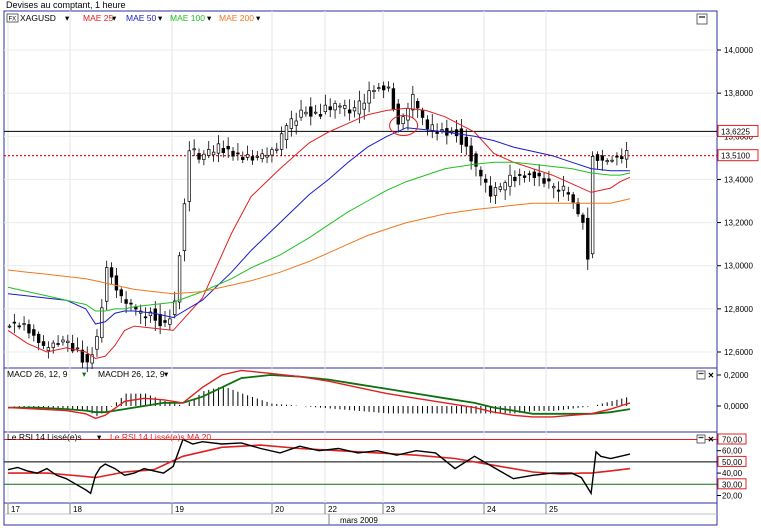 The image size is (761, 528). I want to click on x-tick-label: 19, so click(179, 509).